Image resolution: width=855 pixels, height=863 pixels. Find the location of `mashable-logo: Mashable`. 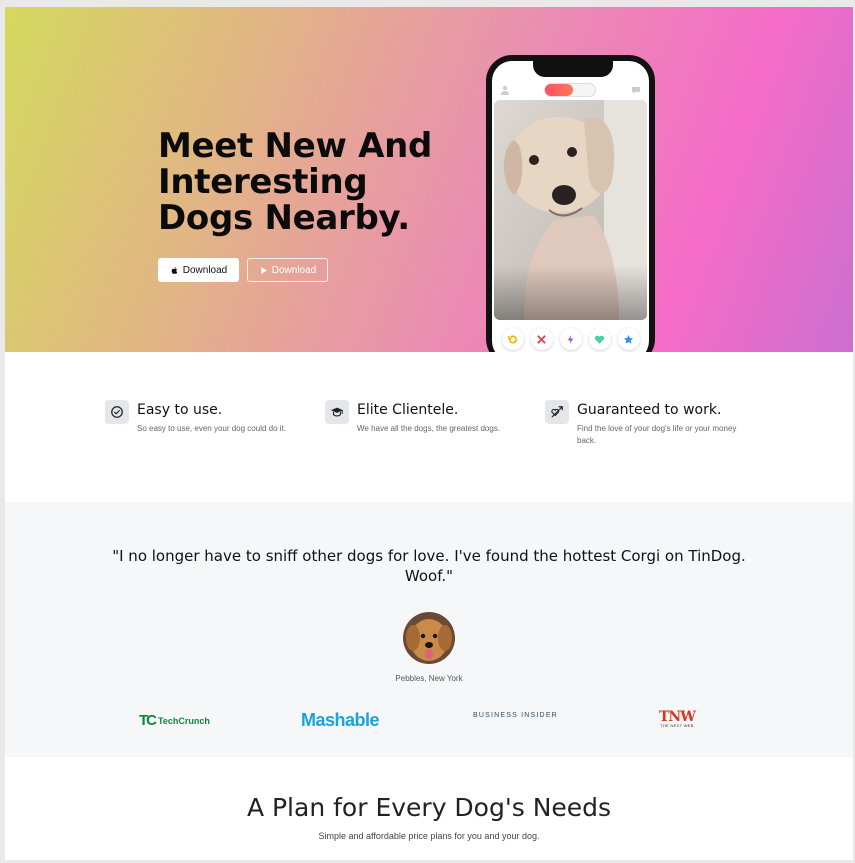

mashable-logo: Mashable is located at coordinates (340, 720).